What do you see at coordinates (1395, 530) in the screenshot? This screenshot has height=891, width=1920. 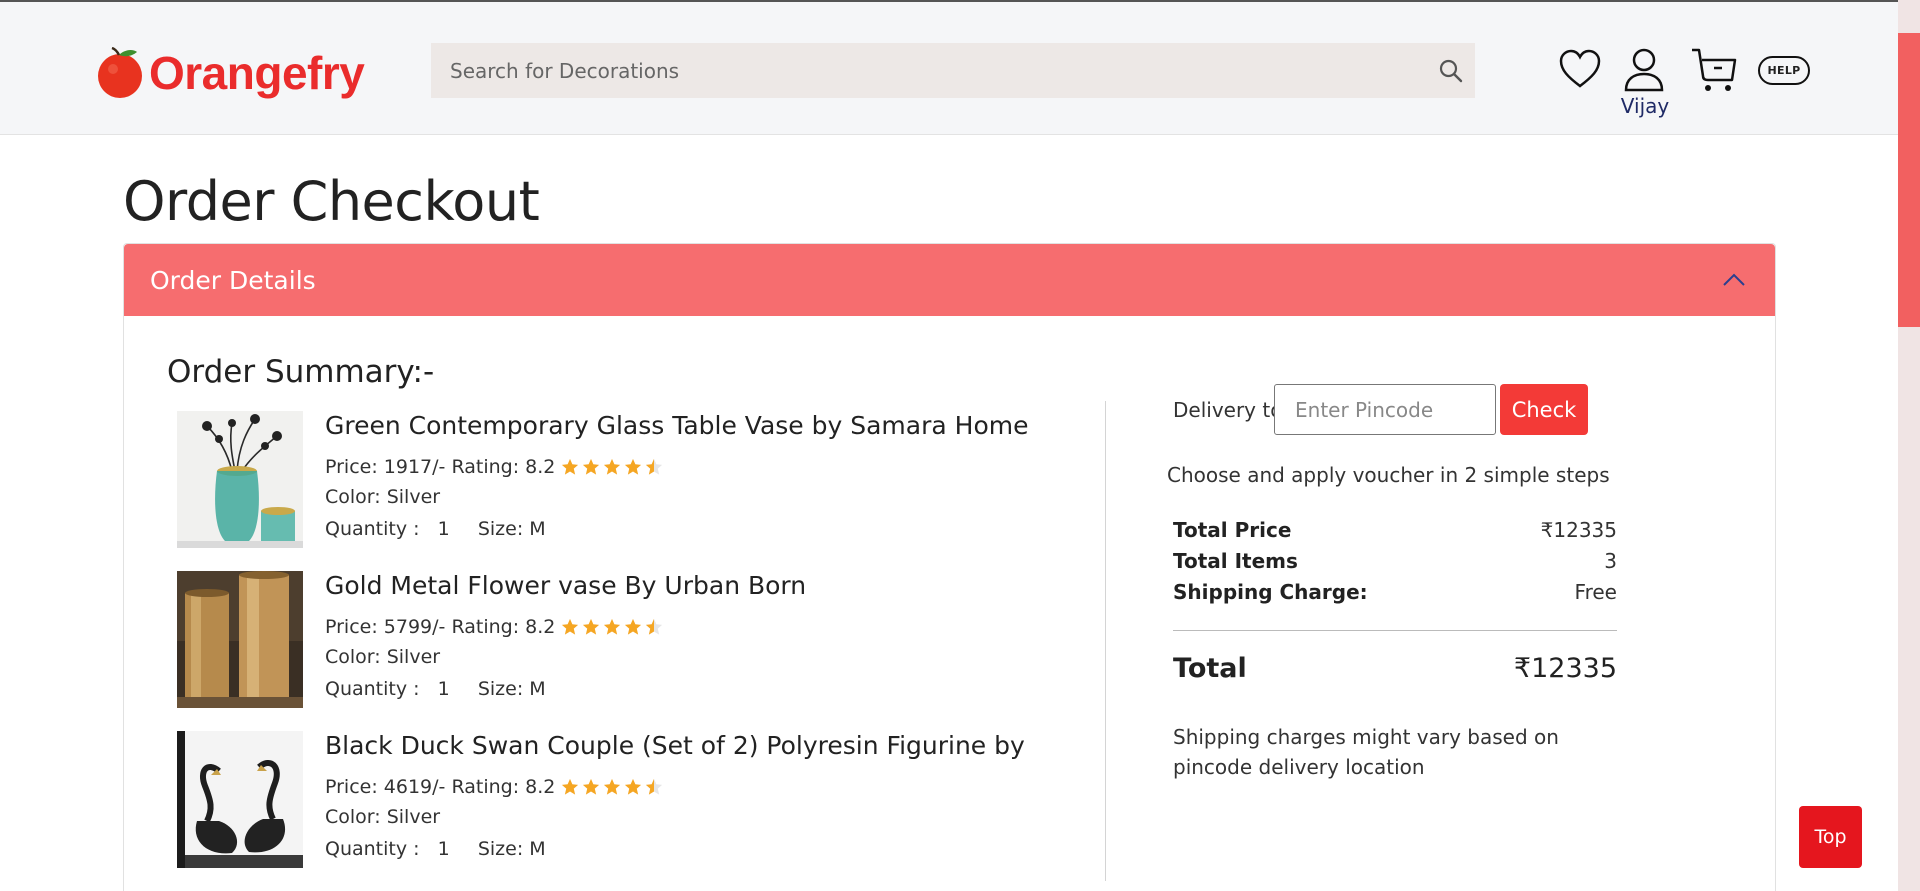 I see `total-price-row: Total Price ₹12335` at bounding box center [1395, 530].